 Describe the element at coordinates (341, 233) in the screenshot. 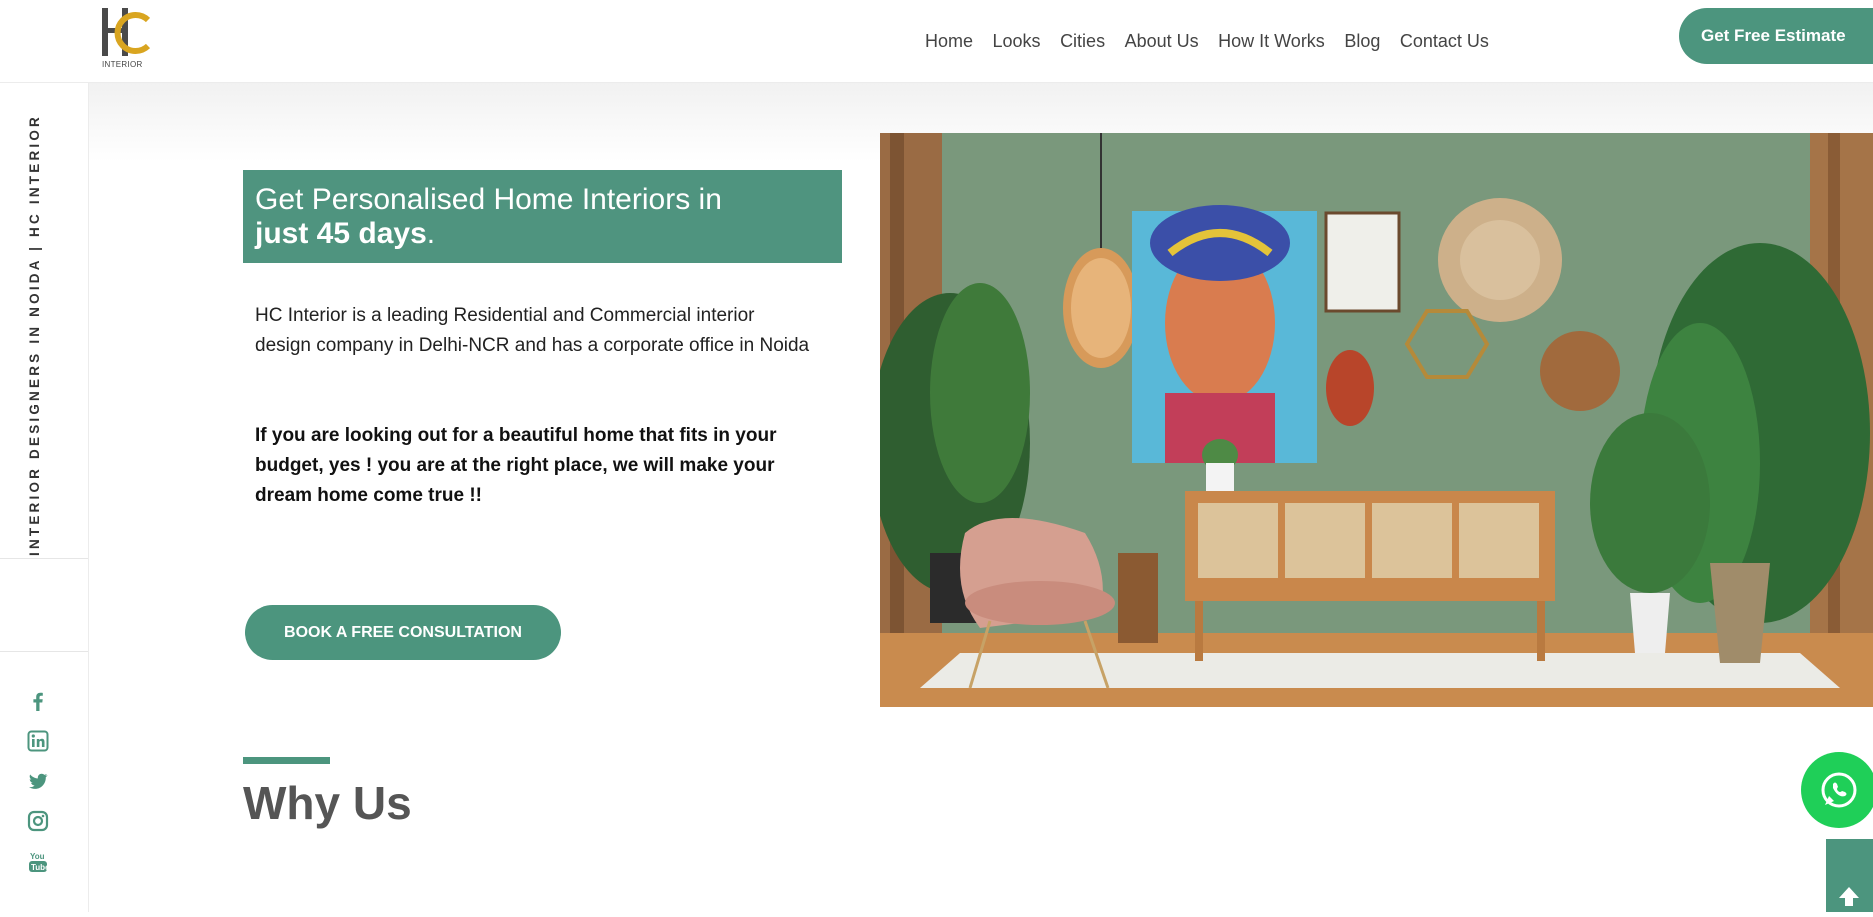

I see `hero-headline-bold: just 45 days` at that location.